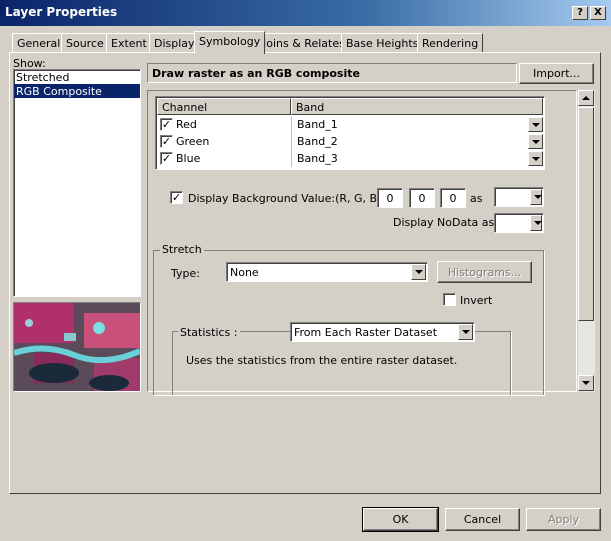 The height and width of the screenshot is (541, 611). What do you see at coordinates (417, 106) in the screenshot?
I see `column-header-band: Band` at bounding box center [417, 106].